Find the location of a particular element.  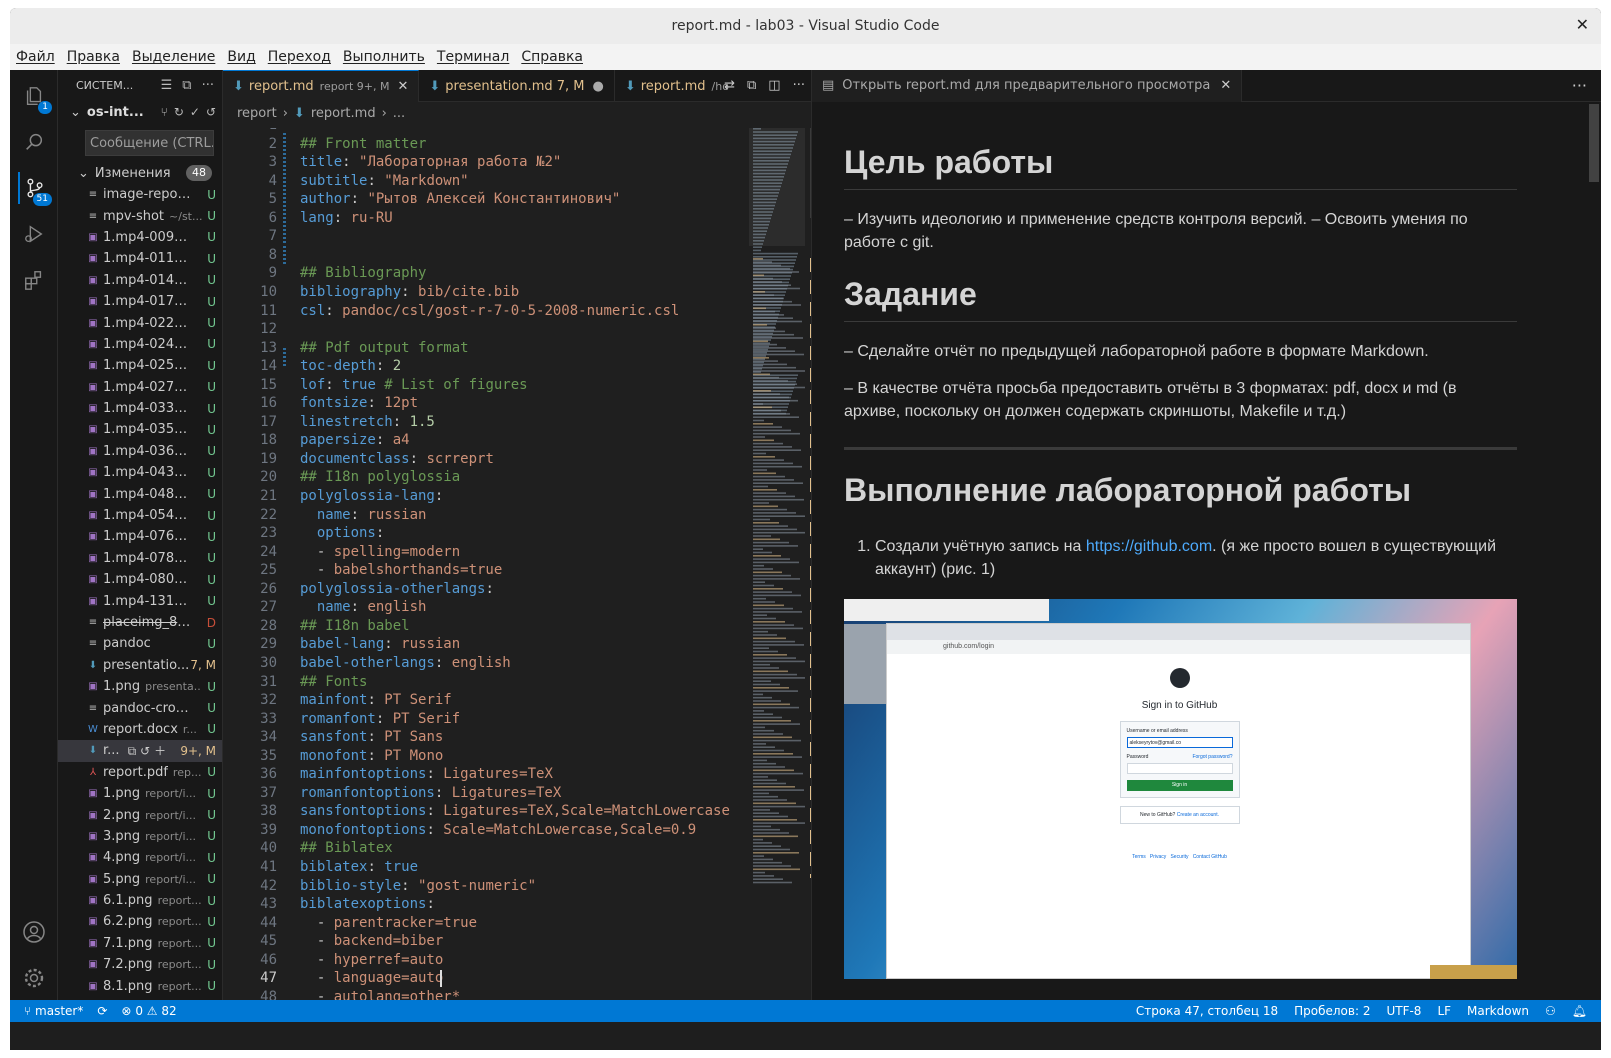

explorer-icon: 1 is located at coordinates (35, 97).